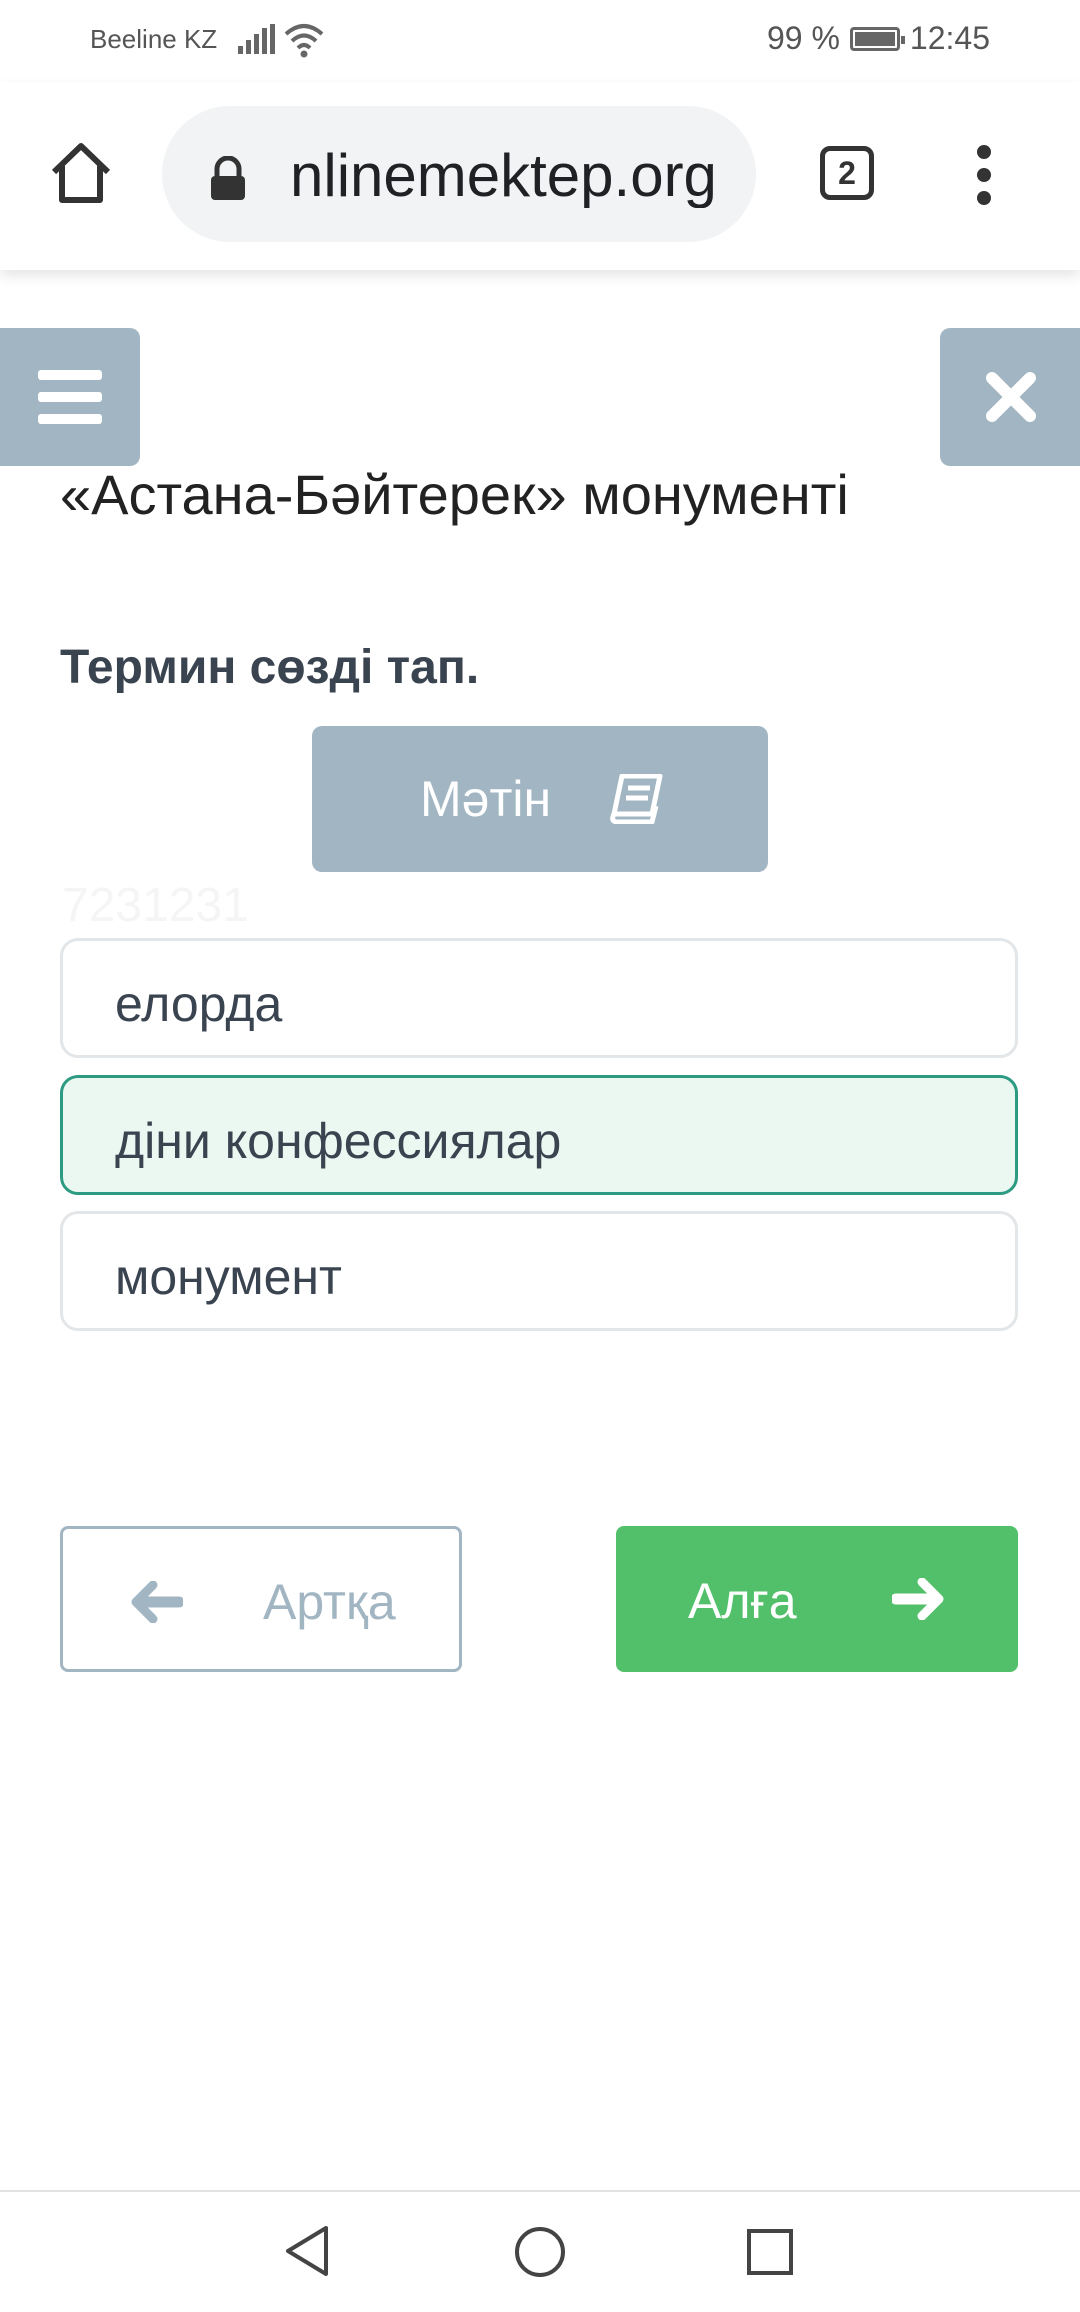 The image size is (1080, 2312). What do you see at coordinates (984, 175) in the screenshot?
I see `more-vert-icon` at bounding box center [984, 175].